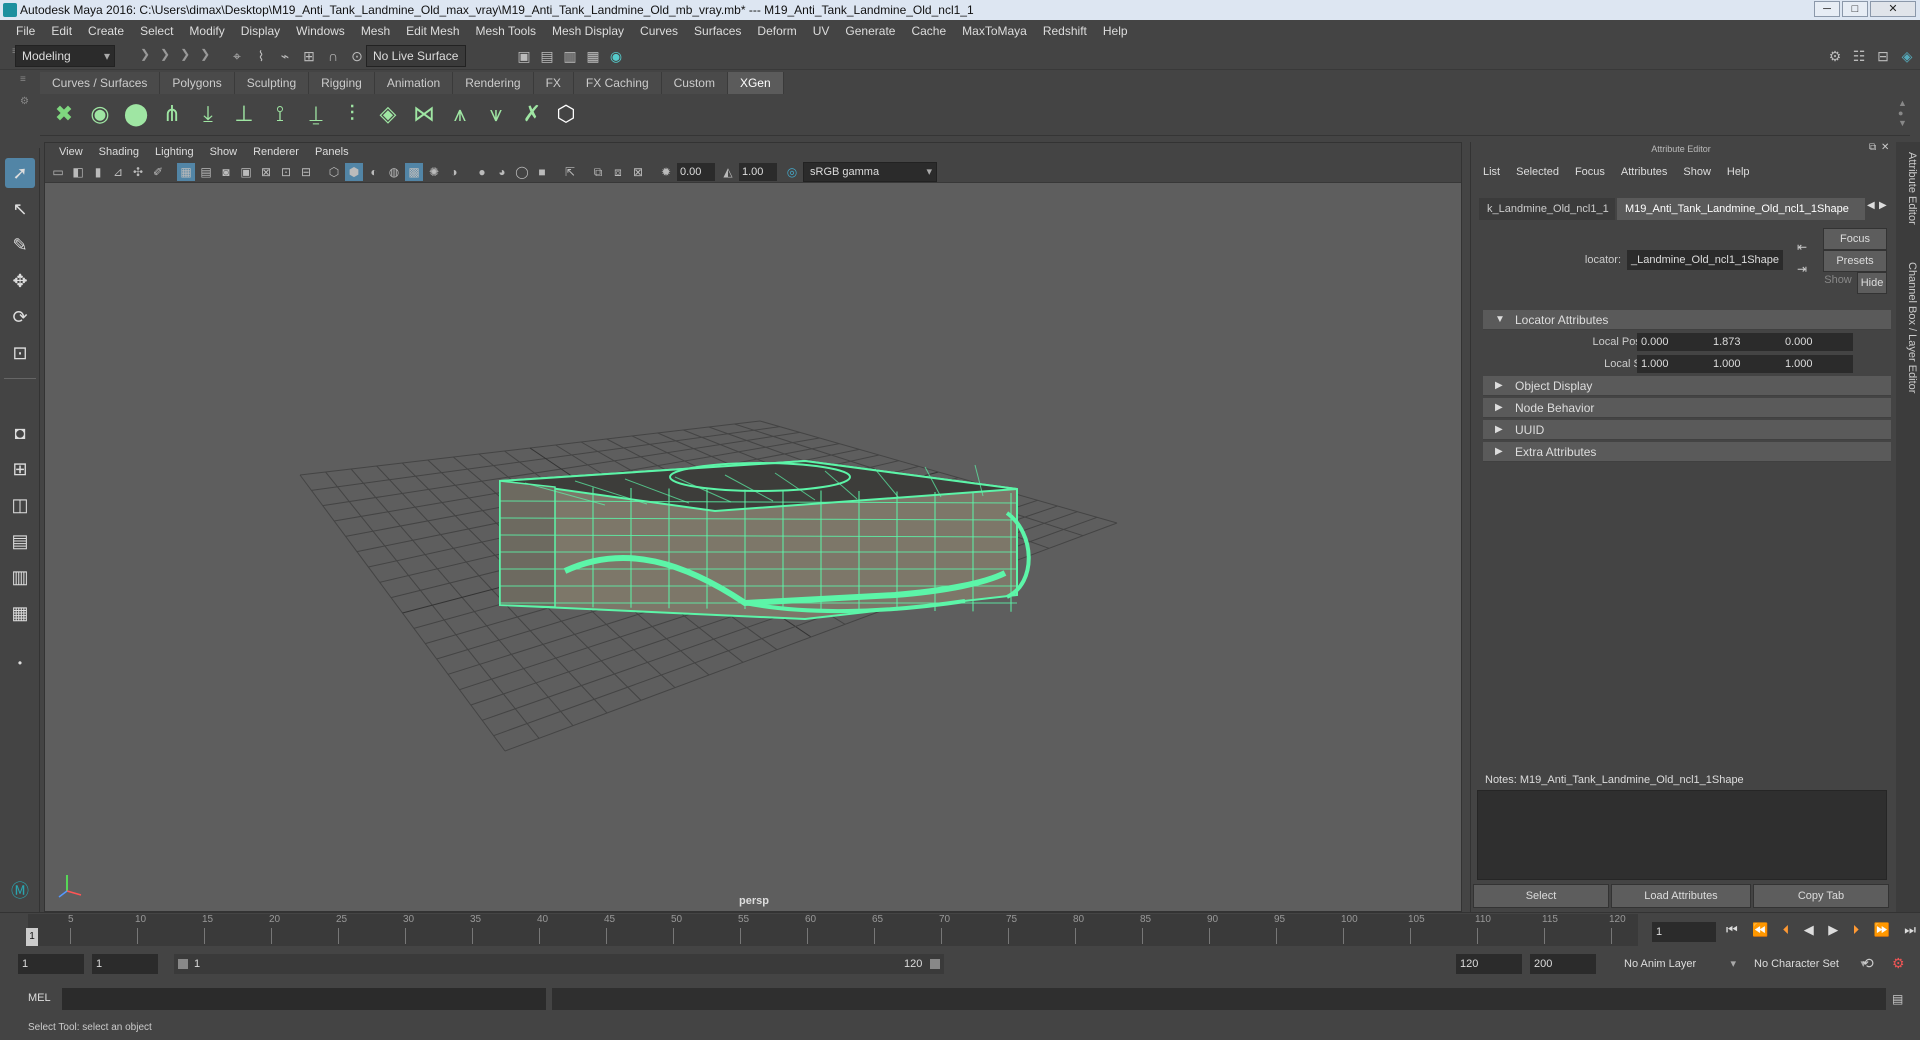  What do you see at coordinates (1908, 327) in the screenshot?
I see `channel-box-side-tab: Channel Box / Layer Editor` at bounding box center [1908, 327].